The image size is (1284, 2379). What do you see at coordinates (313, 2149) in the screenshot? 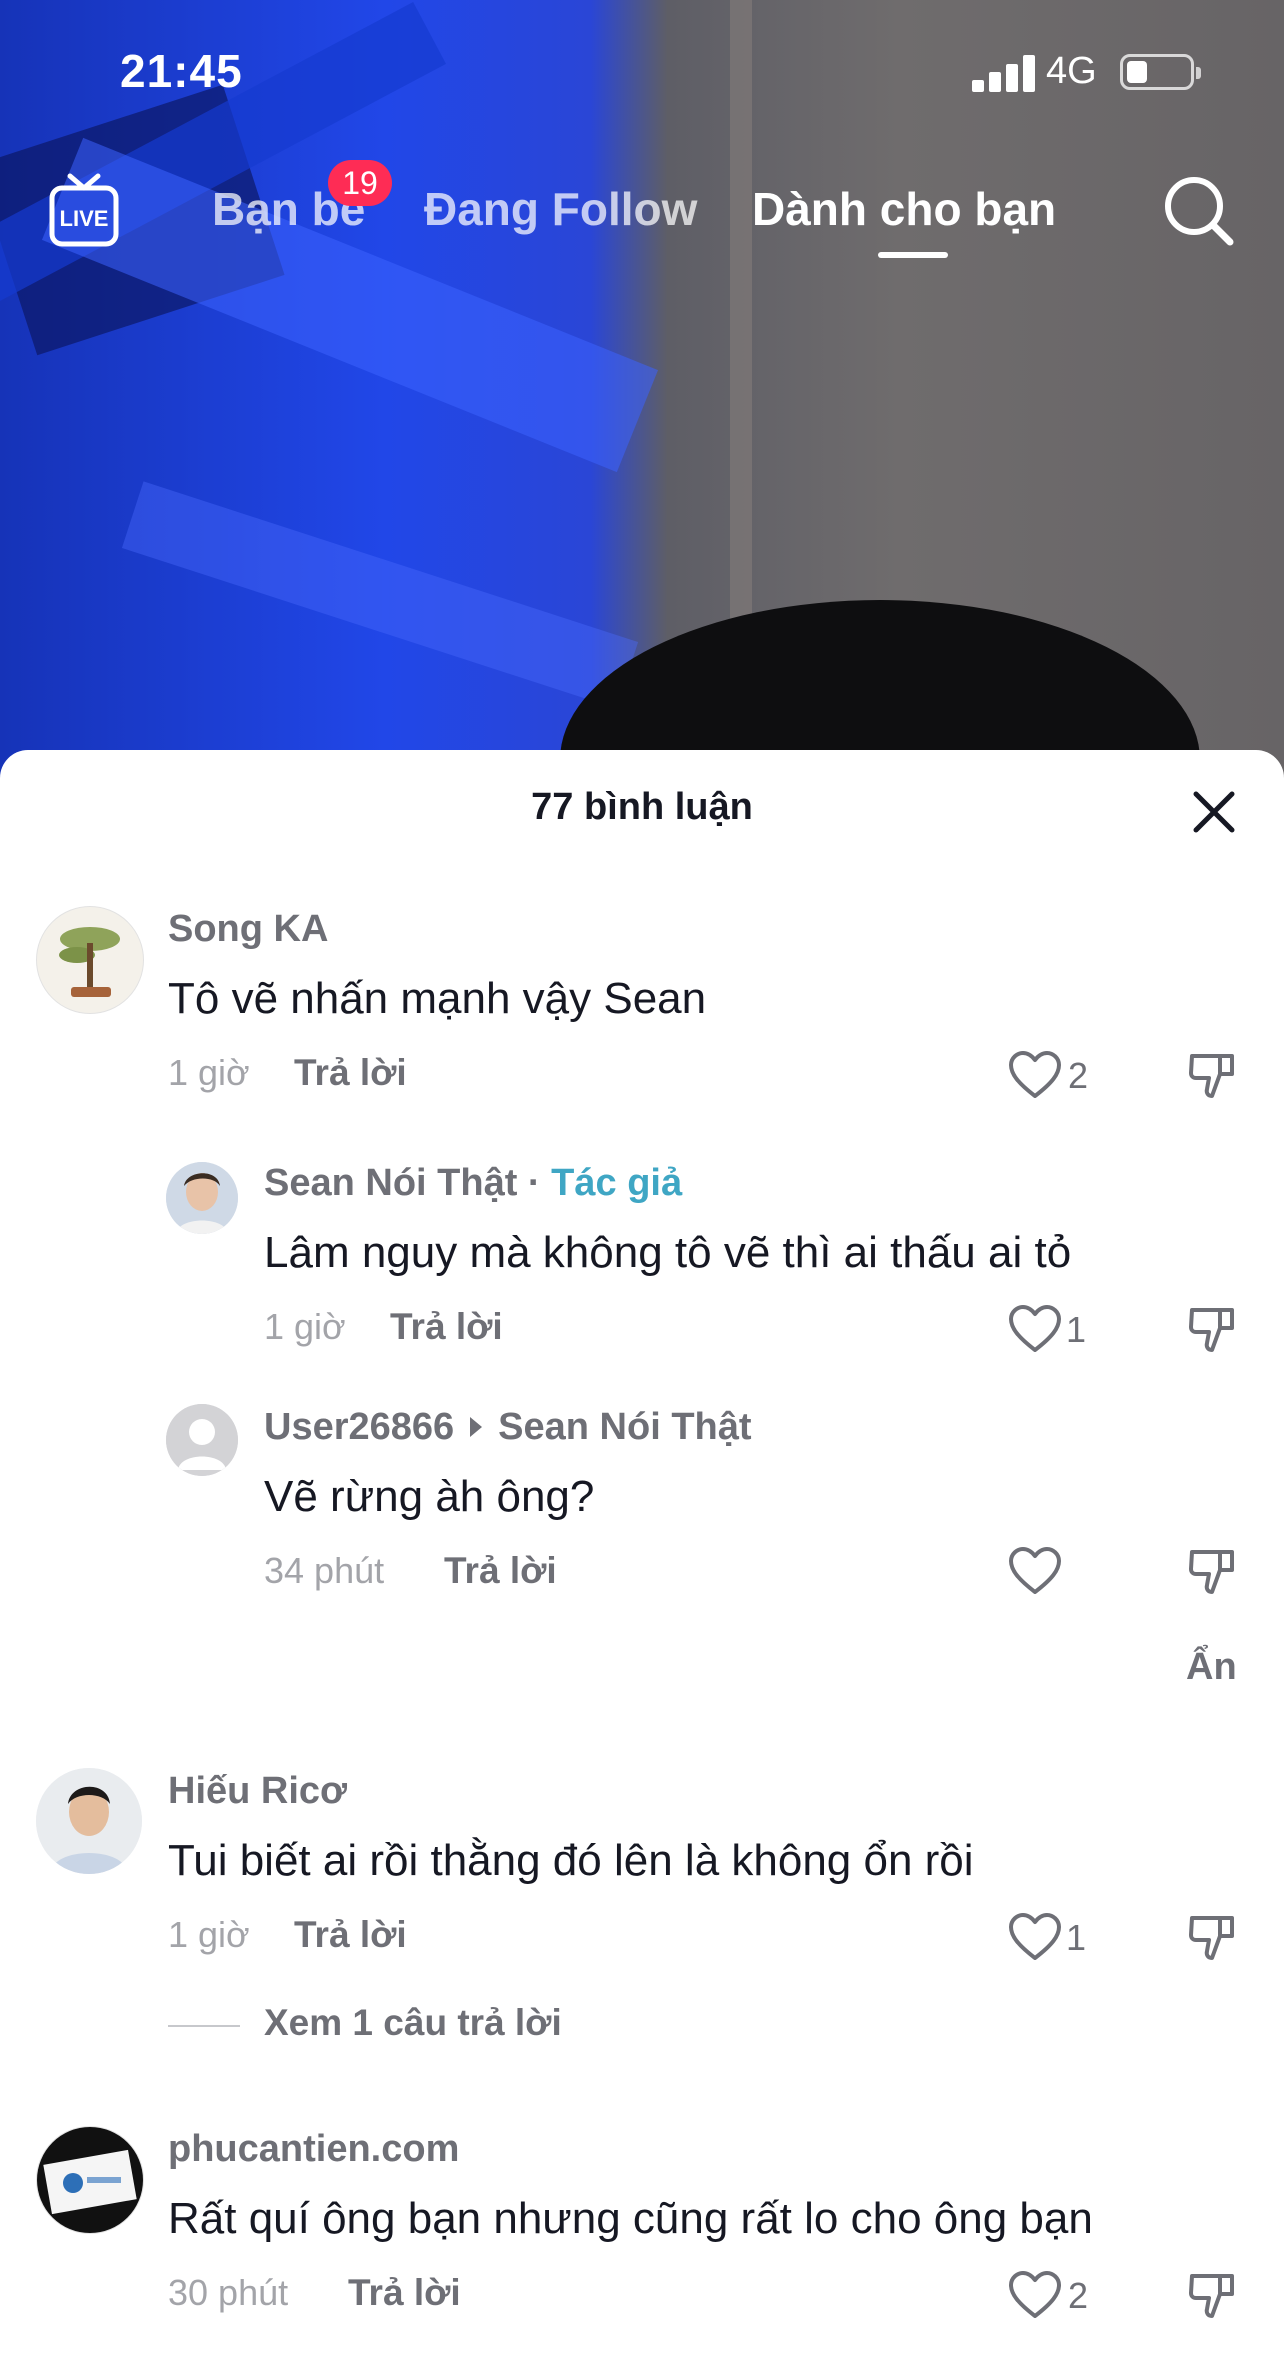
I see `comment-username: phucantien.com` at bounding box center [313, 2149].